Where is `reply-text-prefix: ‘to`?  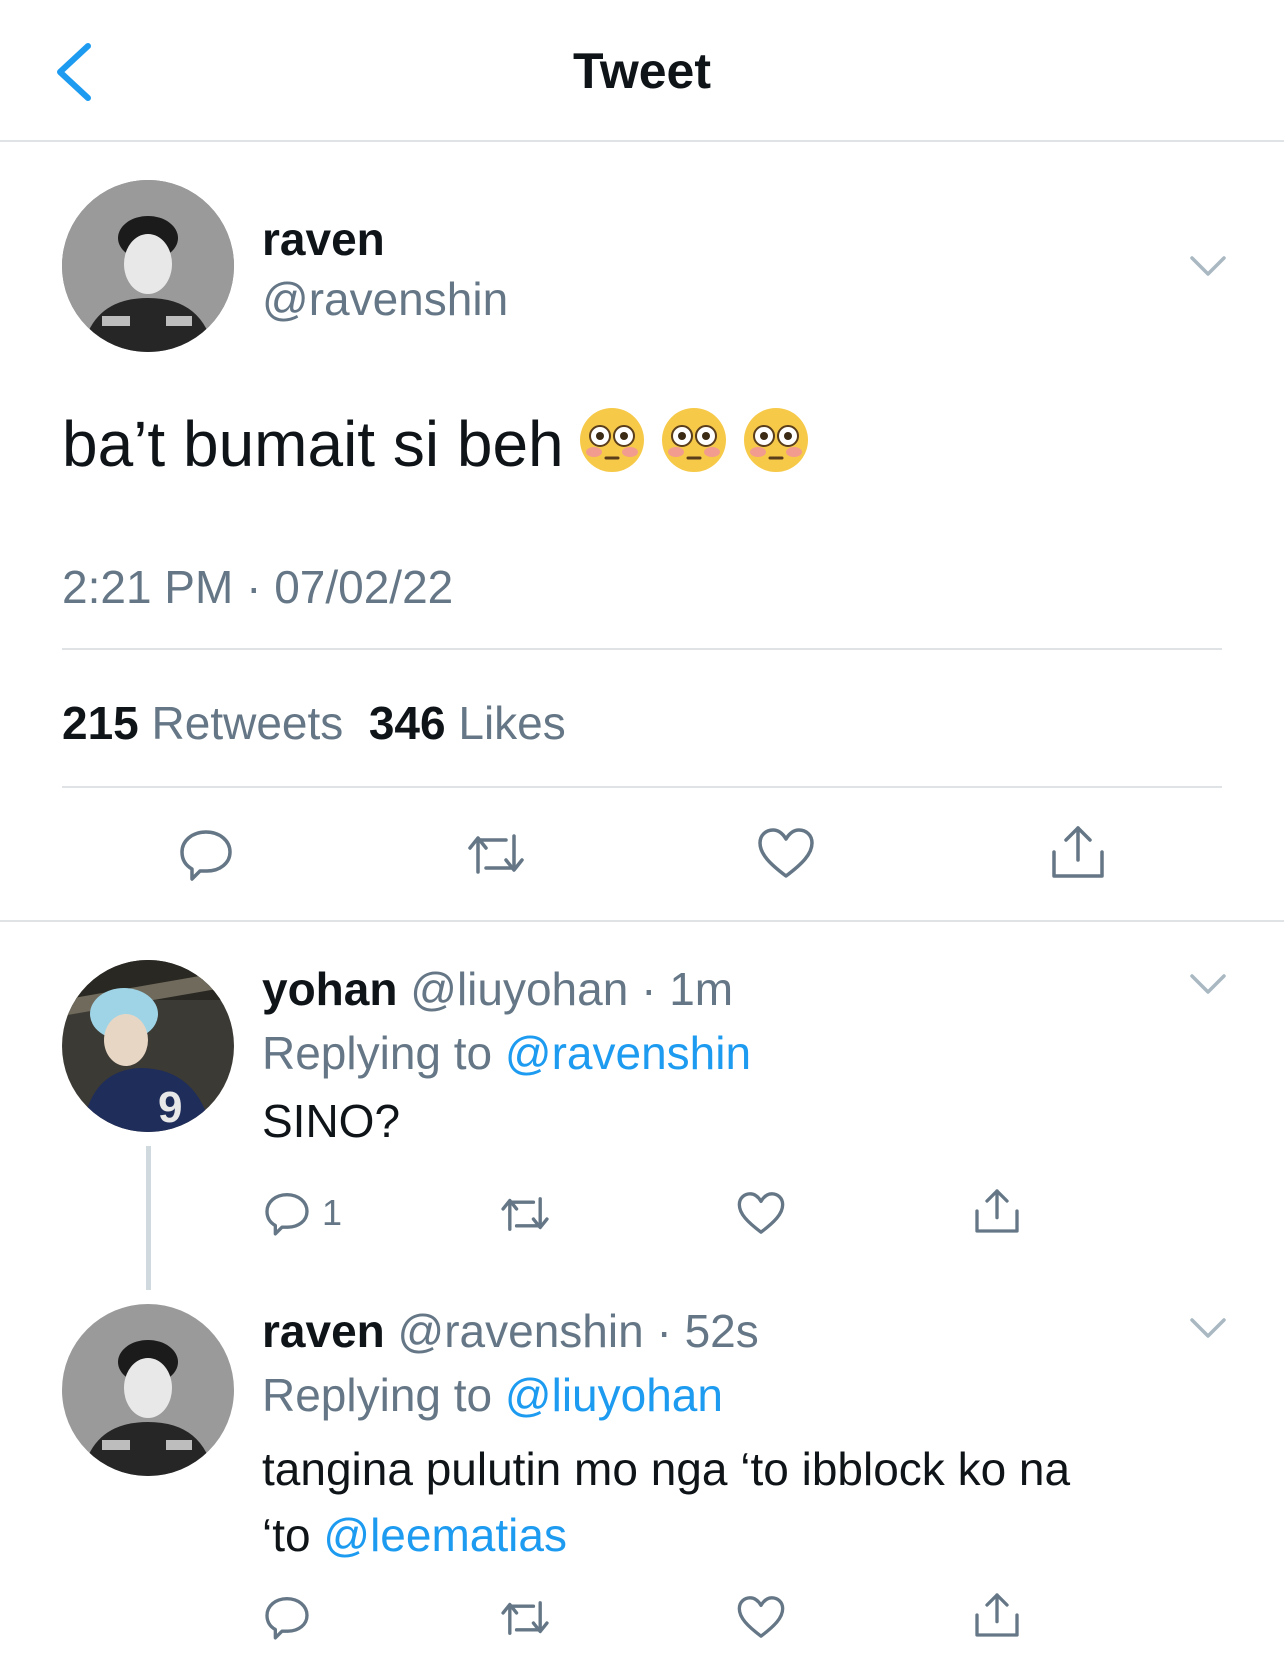 reply-text-prefix: ‘to is located at coordinates (286, 1535).